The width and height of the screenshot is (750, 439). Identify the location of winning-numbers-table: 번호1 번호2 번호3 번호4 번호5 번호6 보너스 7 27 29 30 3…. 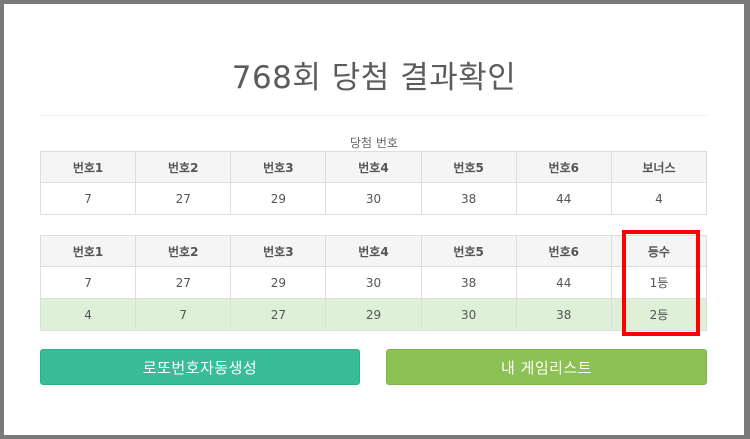
(373, 183).